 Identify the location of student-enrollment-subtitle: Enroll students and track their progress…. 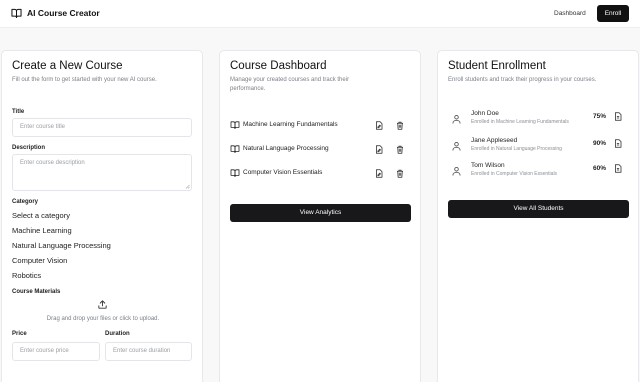
(522, 80).